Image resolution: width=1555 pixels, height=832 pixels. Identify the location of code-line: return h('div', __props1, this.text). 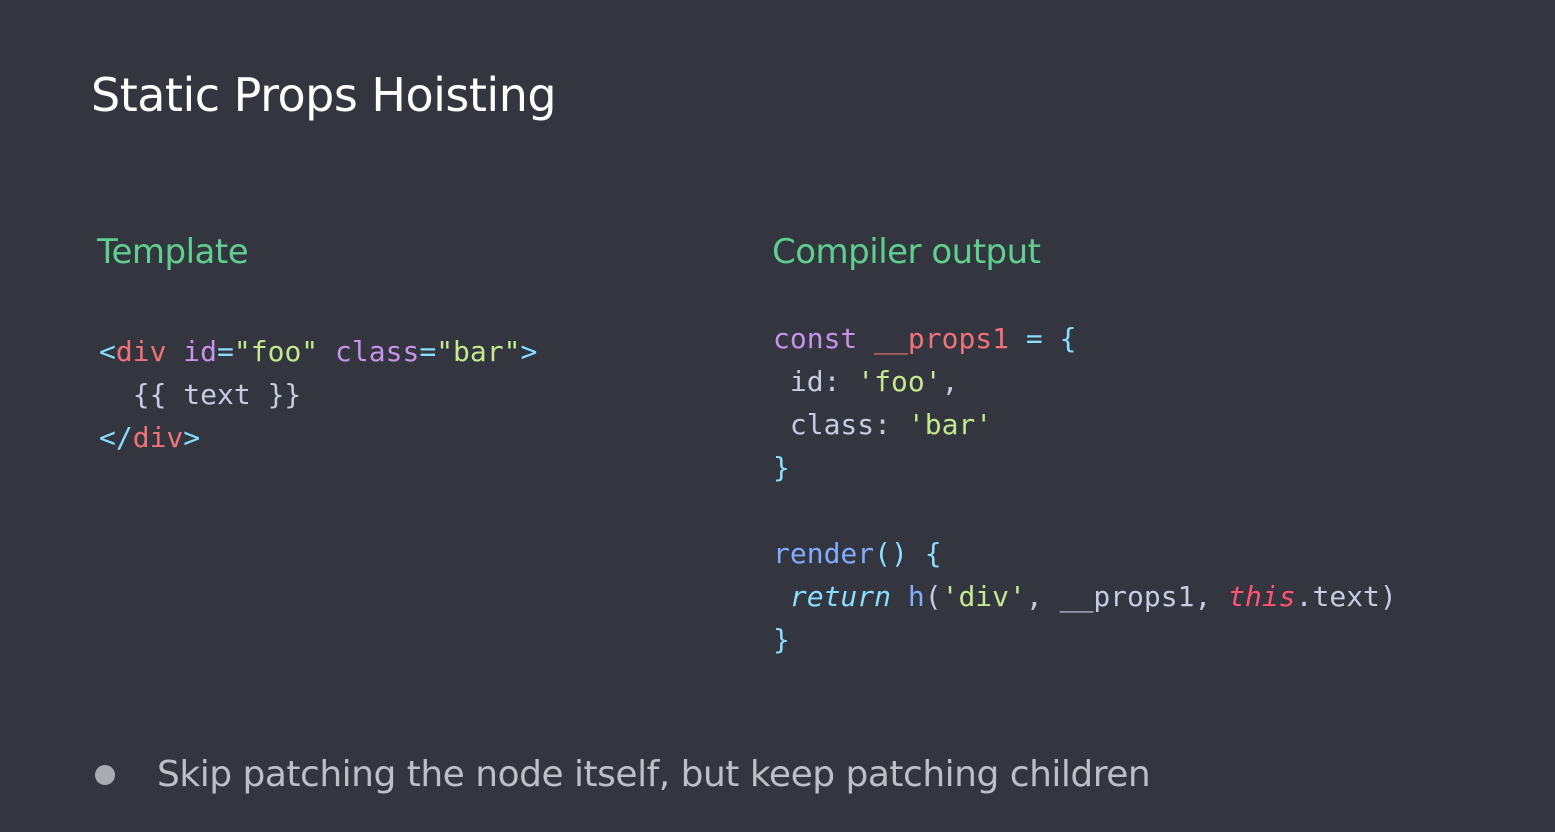
(1085, 596).